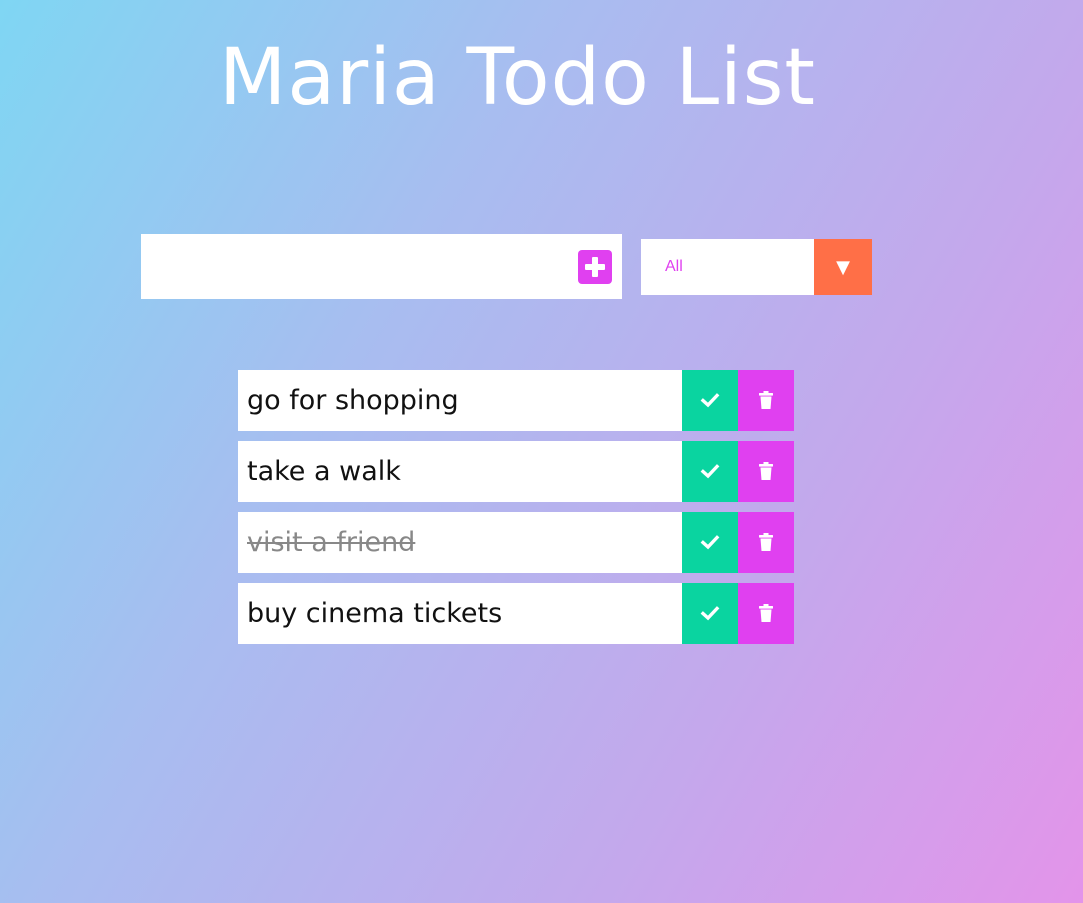 The height and width of the screenshot is (903, 1083). What do you see at coordinates (351, 266) in the screenshot?
I see `todo-input` at bounding box center [351, 266].